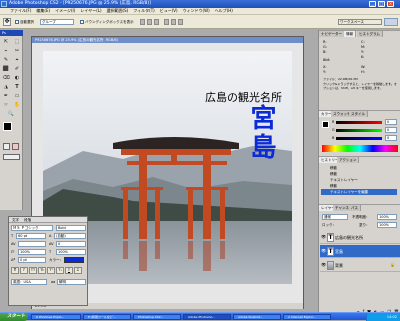 The width and height of the screenshot is (400, 321). I want to click on color-ramp, so click(360, 148).